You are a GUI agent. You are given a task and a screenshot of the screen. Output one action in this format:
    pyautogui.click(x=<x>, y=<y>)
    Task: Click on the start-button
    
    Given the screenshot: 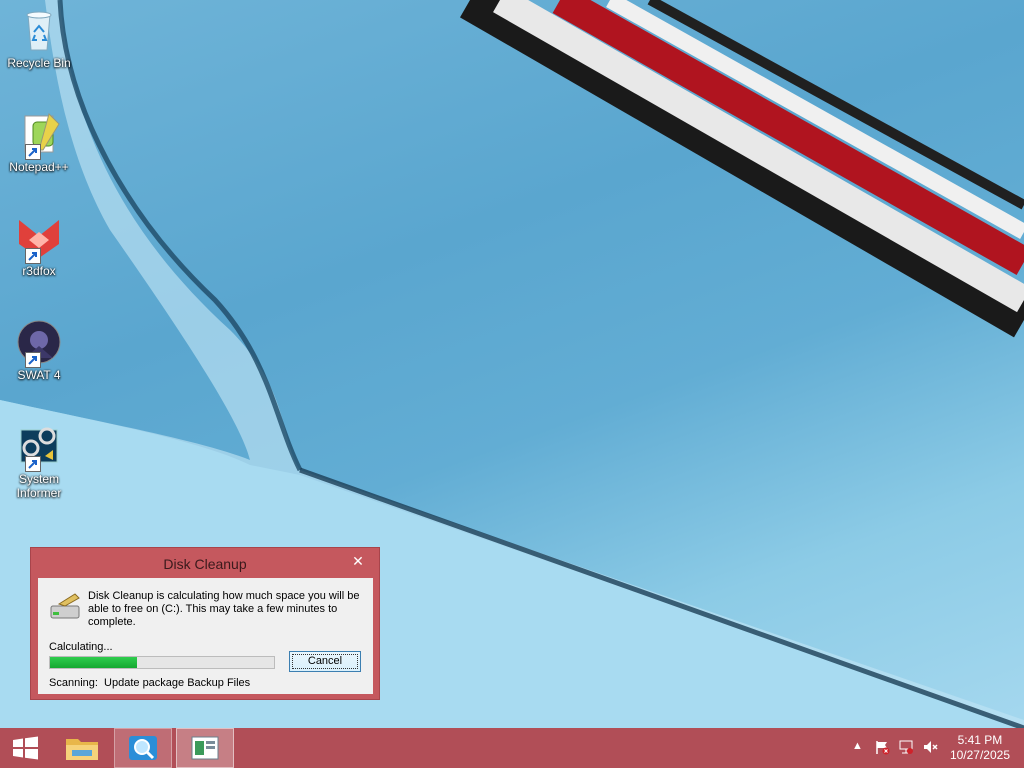 What is the action you would take?
    pyautogui.click(x=25, y=748)
    